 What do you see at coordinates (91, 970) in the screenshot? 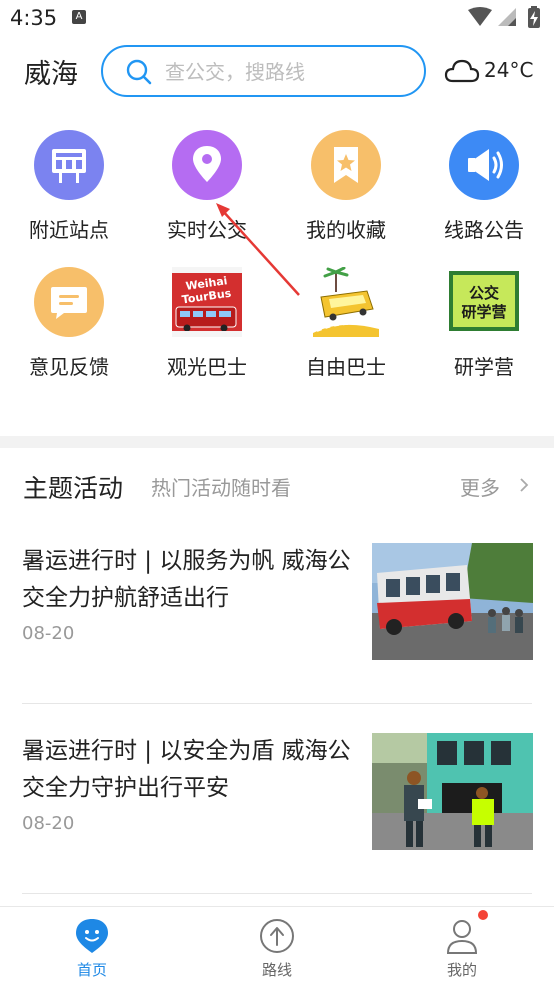
I see `nav-label: 首页` at bounding box center [91, 970].